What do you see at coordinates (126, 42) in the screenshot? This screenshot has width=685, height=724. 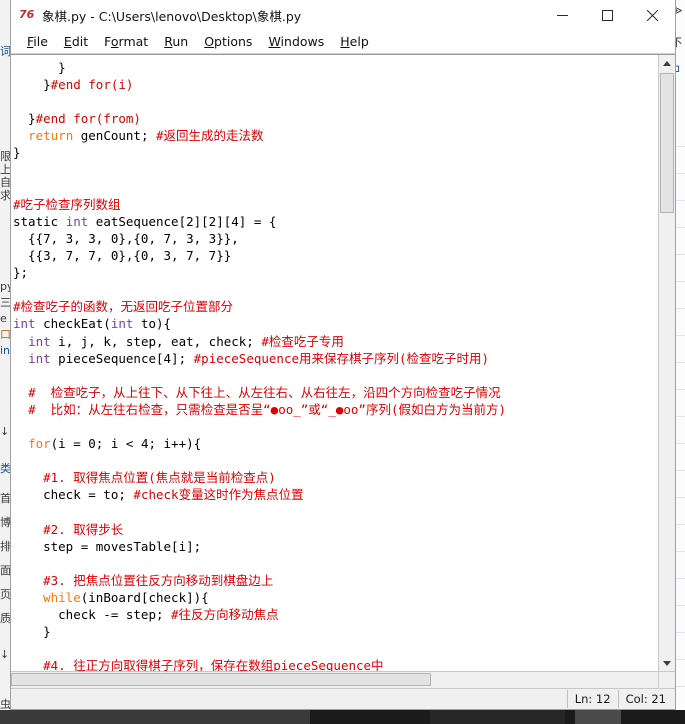 I see `menu-item-format: Format` at bounding box center [126, 42].